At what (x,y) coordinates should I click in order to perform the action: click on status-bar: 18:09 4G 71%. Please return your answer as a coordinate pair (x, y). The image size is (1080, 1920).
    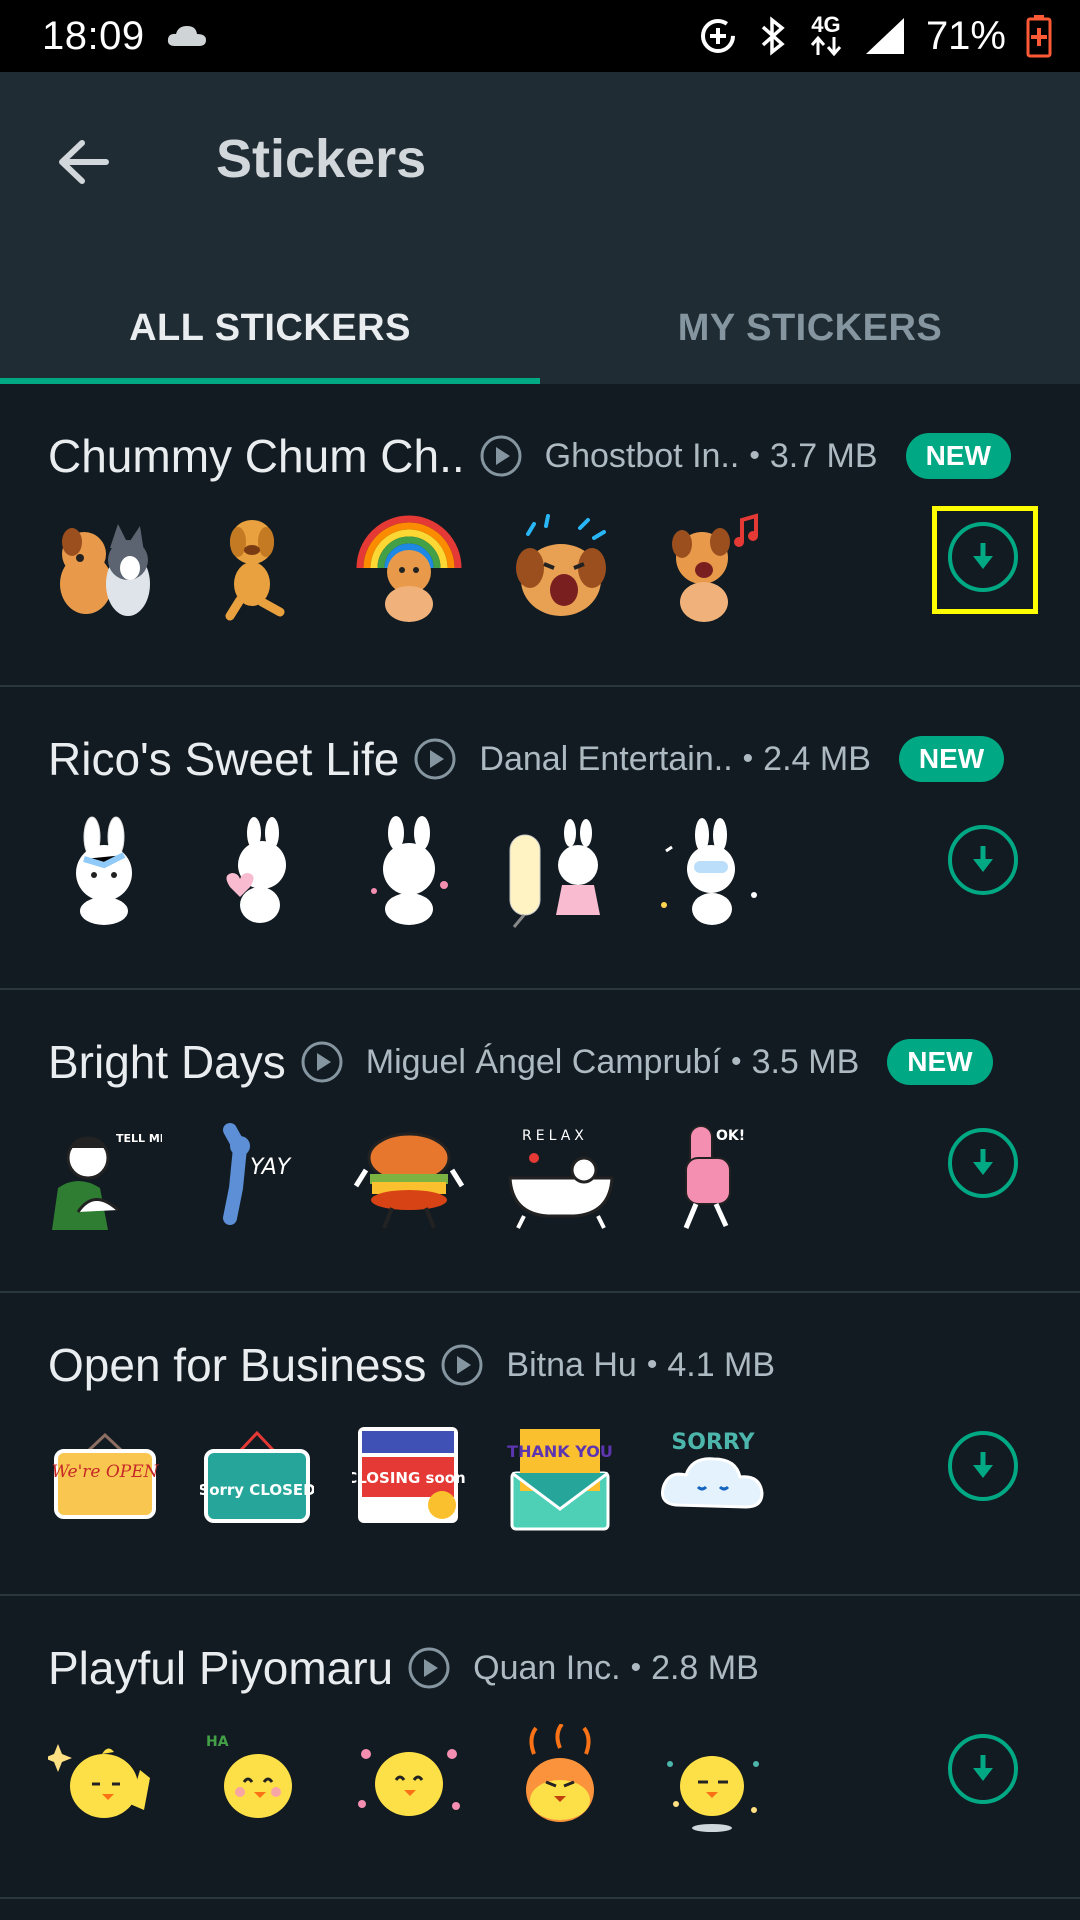
    Looking at the image, I should click on (540, 36).